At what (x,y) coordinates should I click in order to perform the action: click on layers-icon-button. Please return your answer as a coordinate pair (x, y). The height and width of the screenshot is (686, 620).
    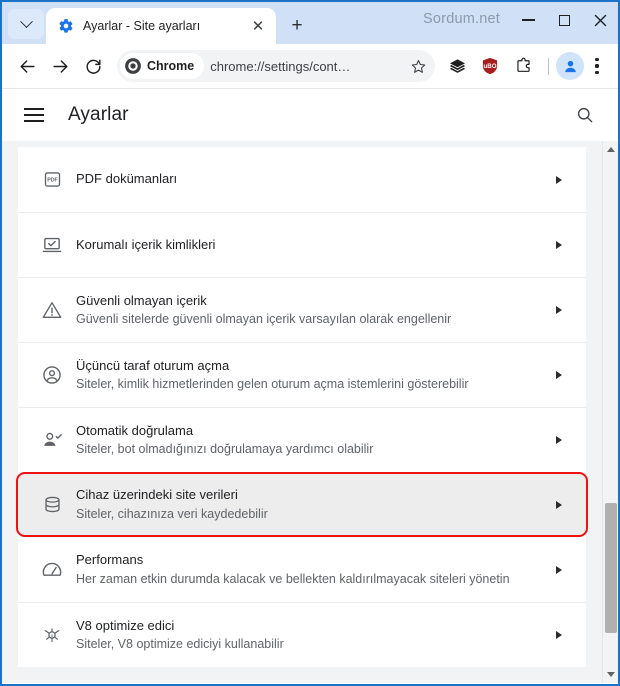
    Looking at the image, I should click on (457, 66).